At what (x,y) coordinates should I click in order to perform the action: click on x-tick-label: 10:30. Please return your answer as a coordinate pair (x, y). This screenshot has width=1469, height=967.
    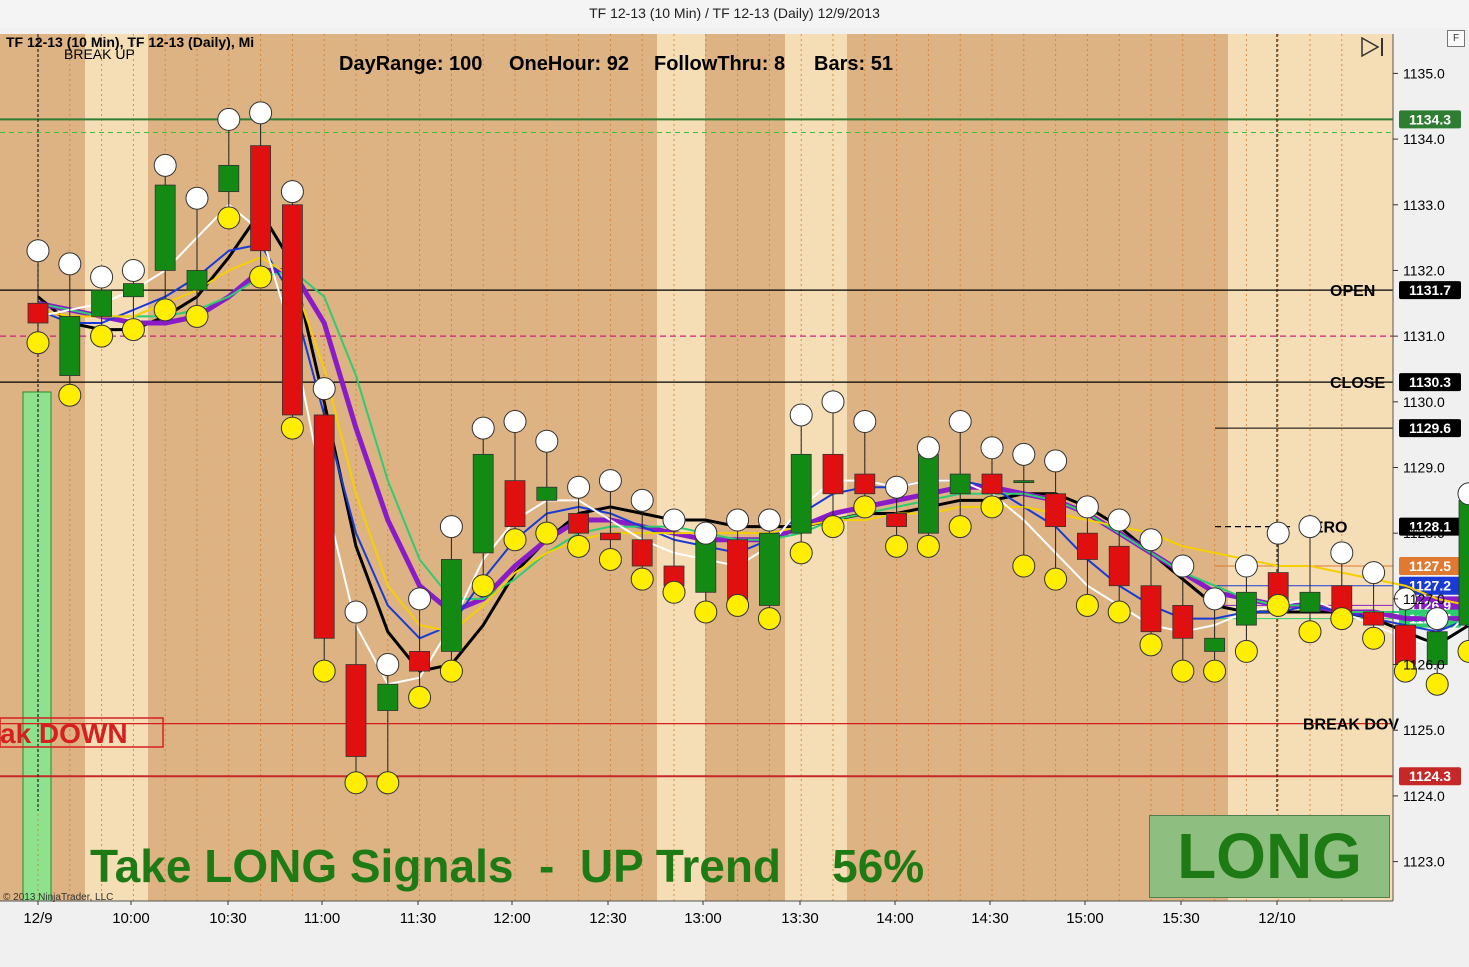
    Looking at the image, I should click on (228, 918).